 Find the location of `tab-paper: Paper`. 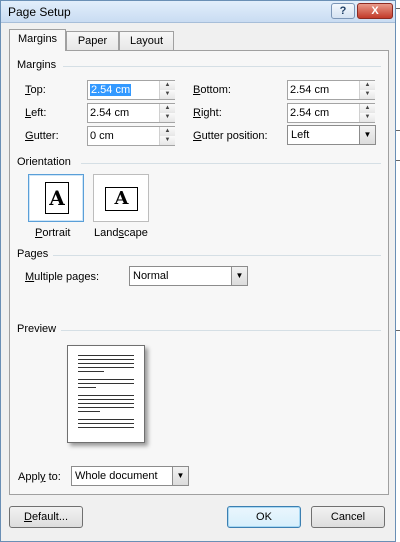

tab-paper: Paper is located at coordinates (92, 41).